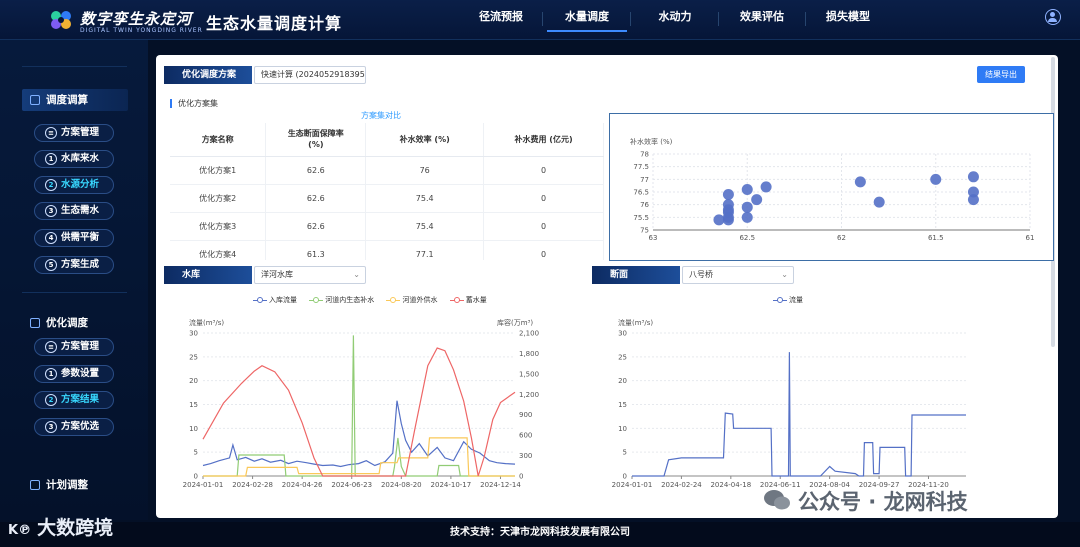 This screenshot has height=547, width=1080. I want to click on x-tick-label: 2024-01-01, so click(632, 485).